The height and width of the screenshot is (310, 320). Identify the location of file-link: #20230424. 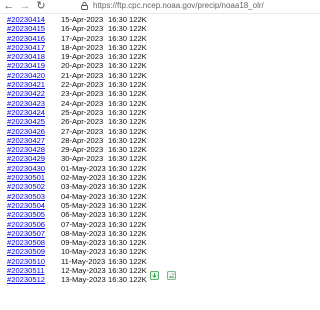
(26, 112).